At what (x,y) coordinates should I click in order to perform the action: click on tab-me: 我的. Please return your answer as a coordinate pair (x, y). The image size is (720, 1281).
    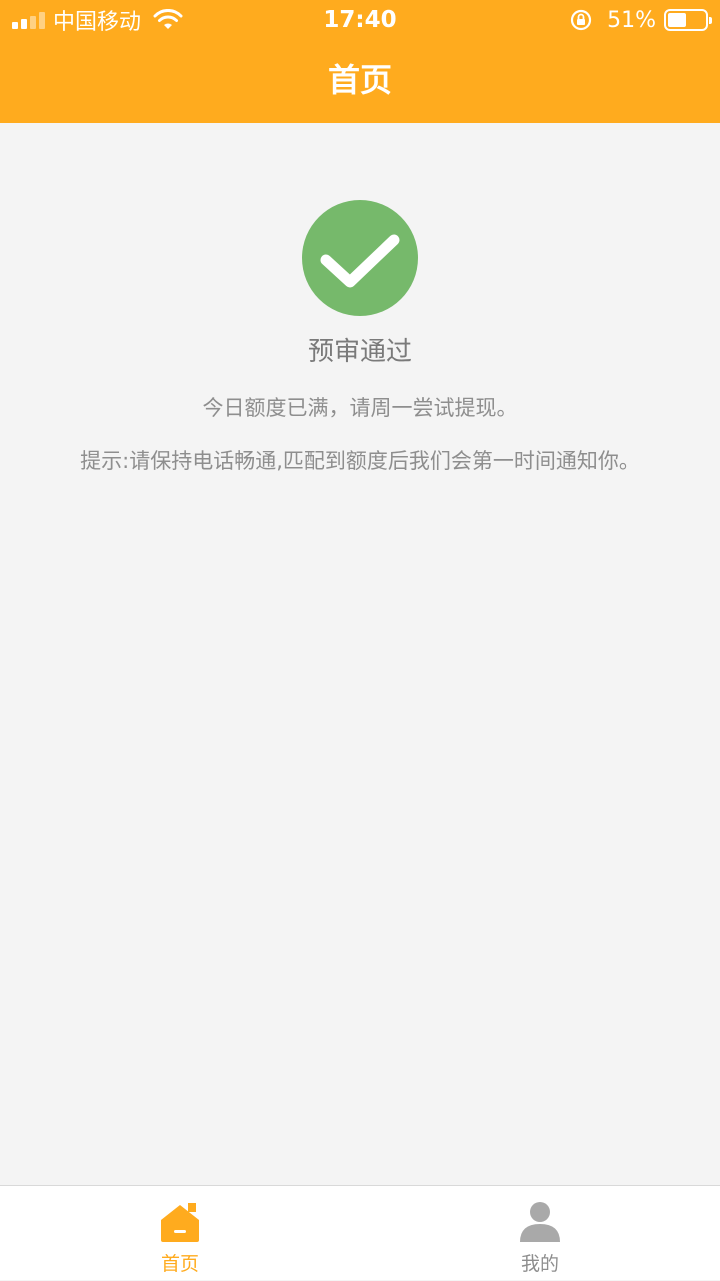
    Looking at the image, I should click on (540, 1233).